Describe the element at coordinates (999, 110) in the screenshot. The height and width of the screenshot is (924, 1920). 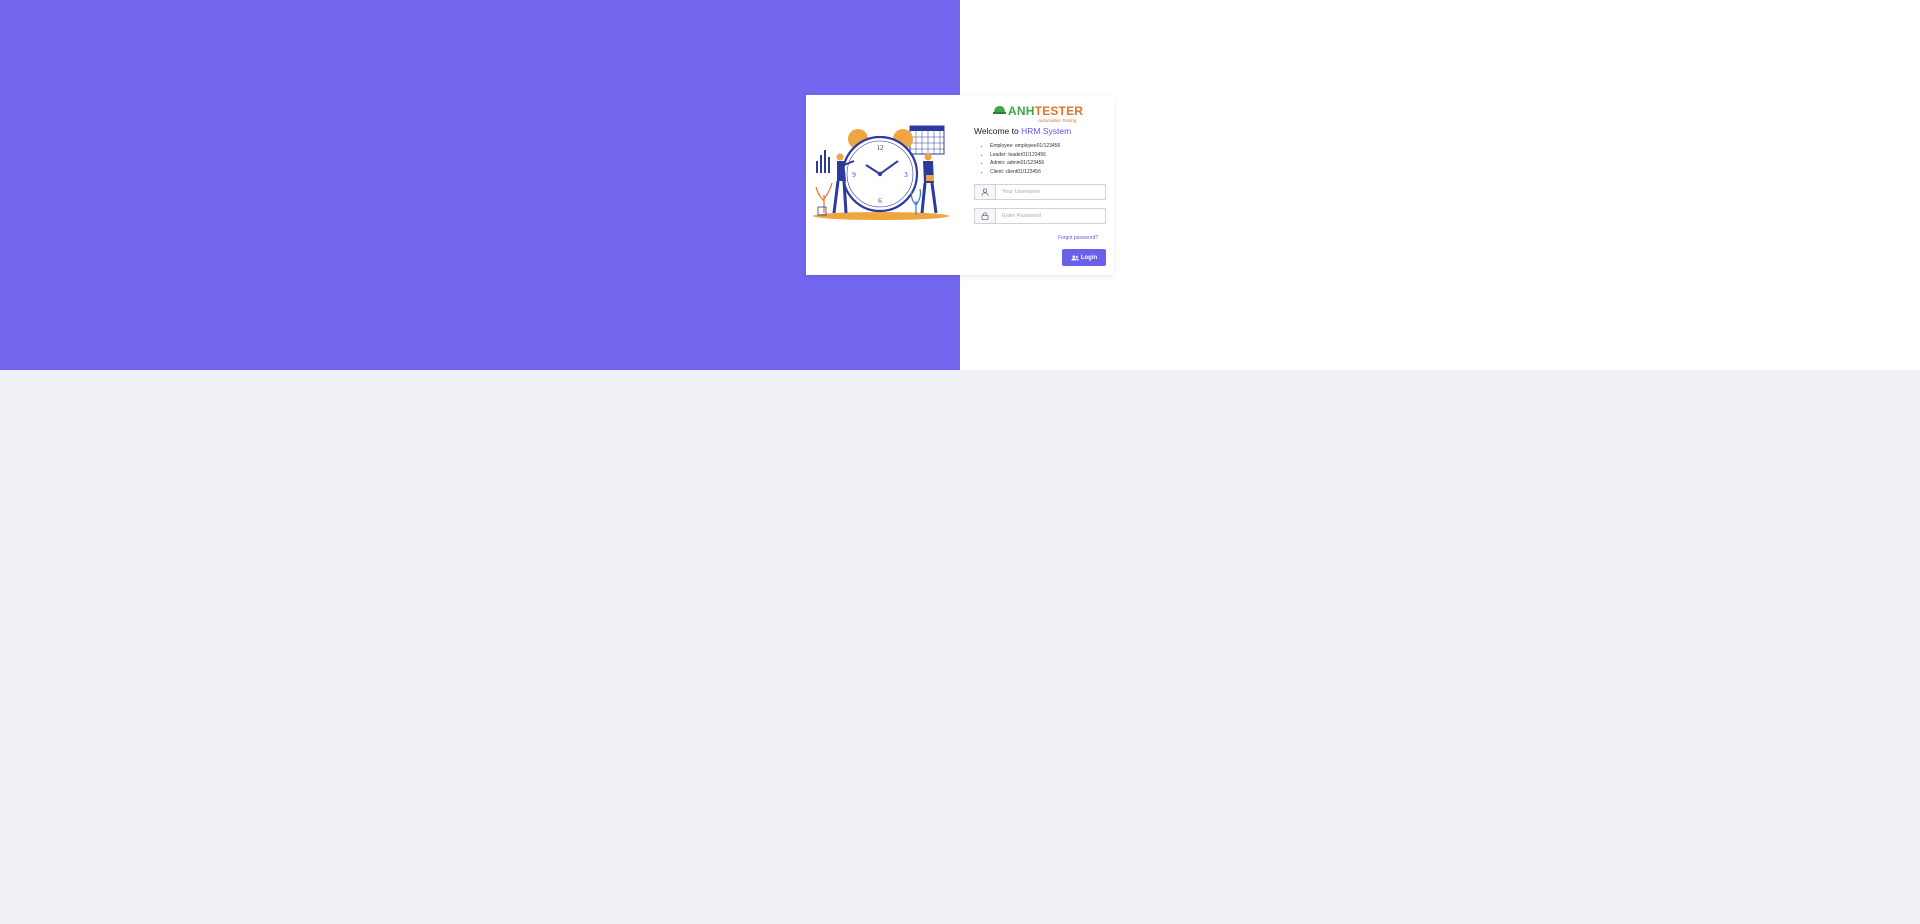
I see `helmet-icon` at that location.